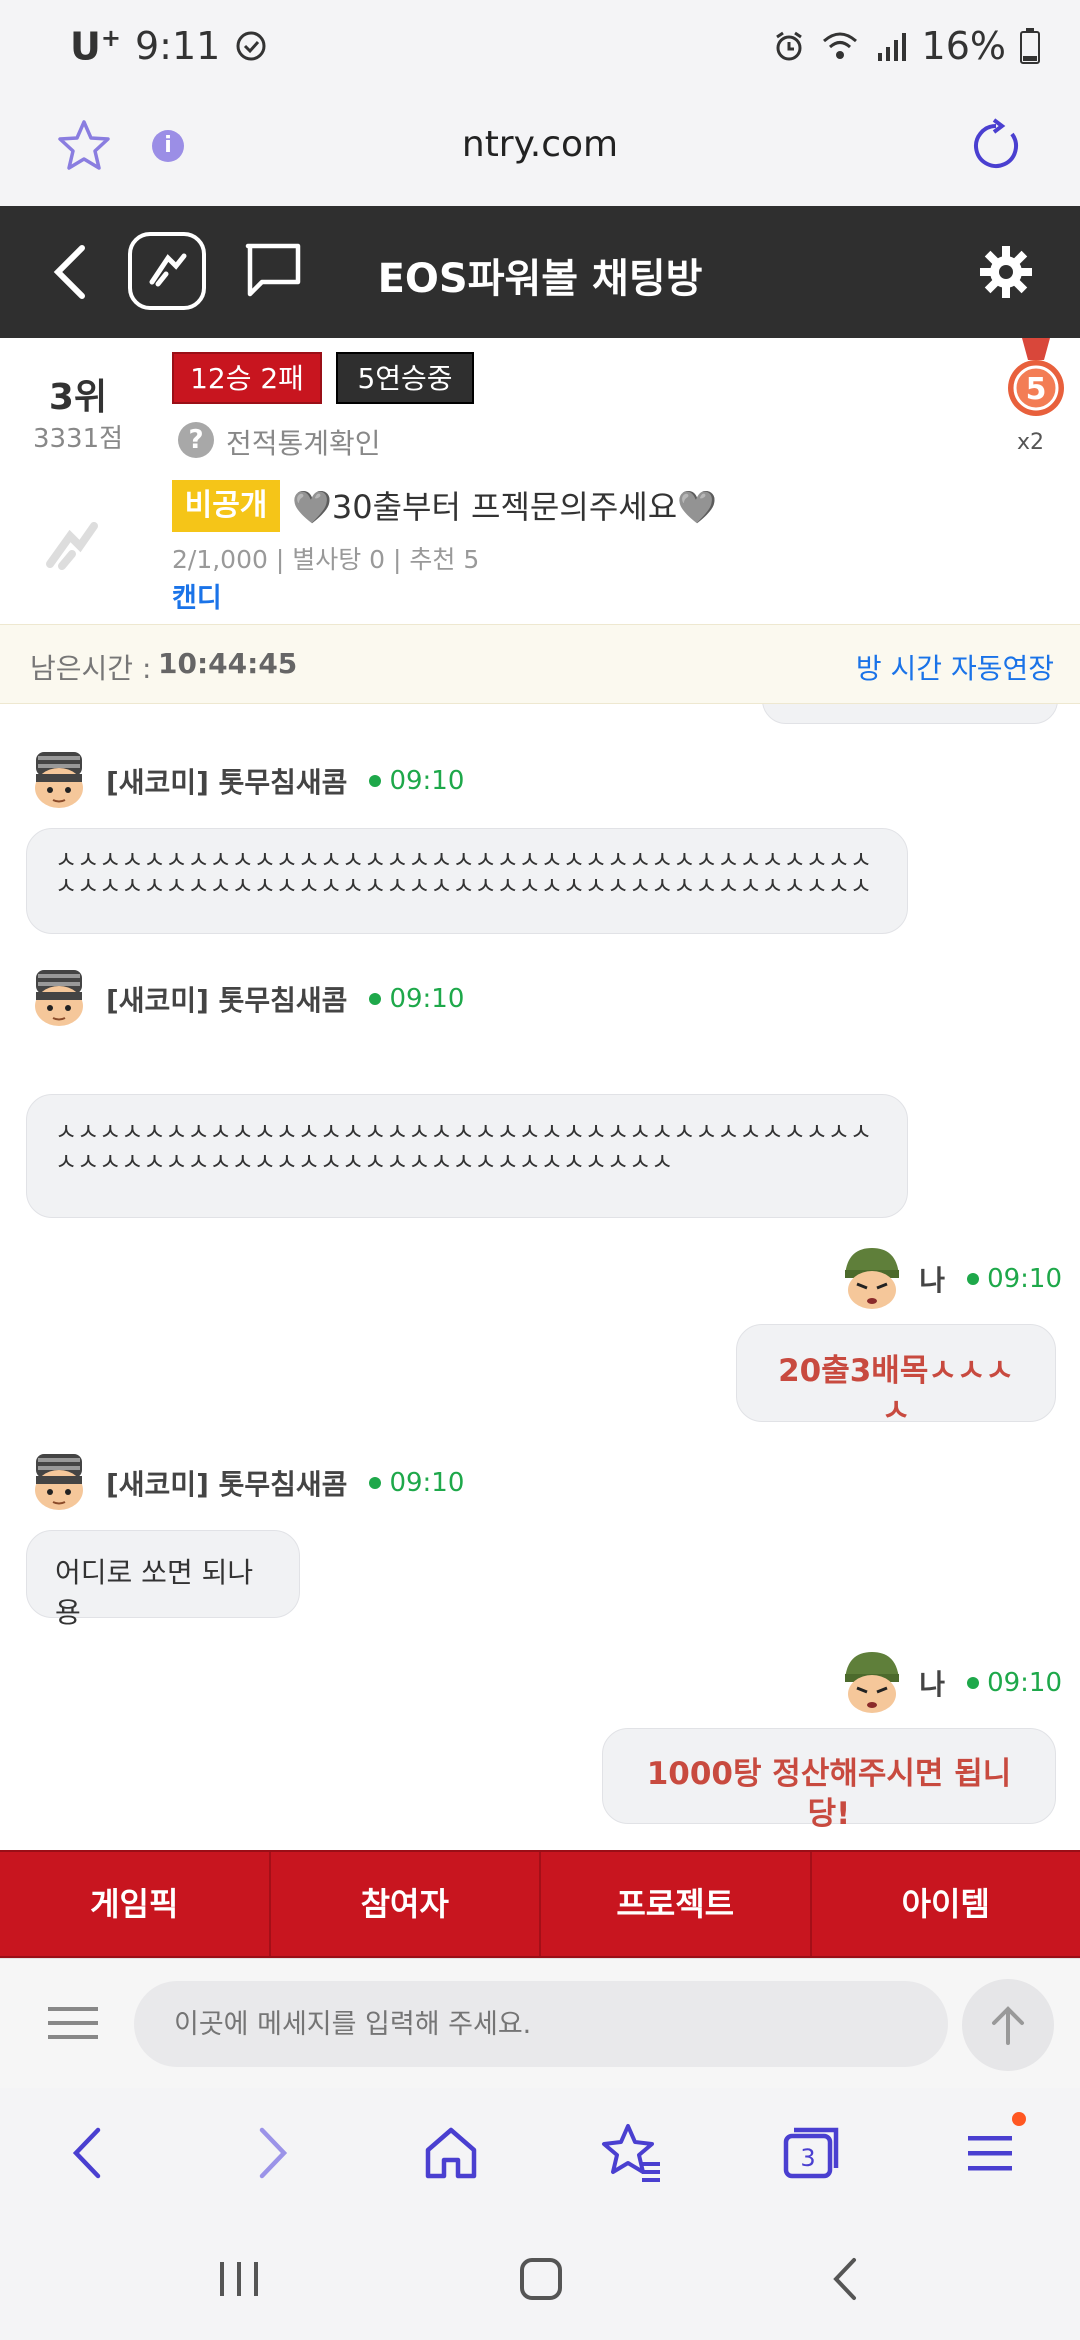  Describe the element at coordinates (78, 397) in the screenshot. I see `rank: 3위` at that location.